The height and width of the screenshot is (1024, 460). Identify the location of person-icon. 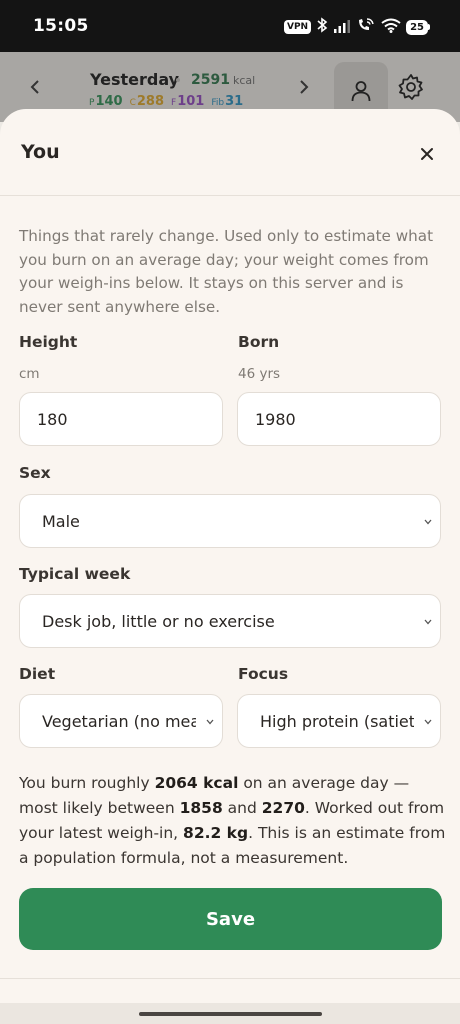
(361, 91).